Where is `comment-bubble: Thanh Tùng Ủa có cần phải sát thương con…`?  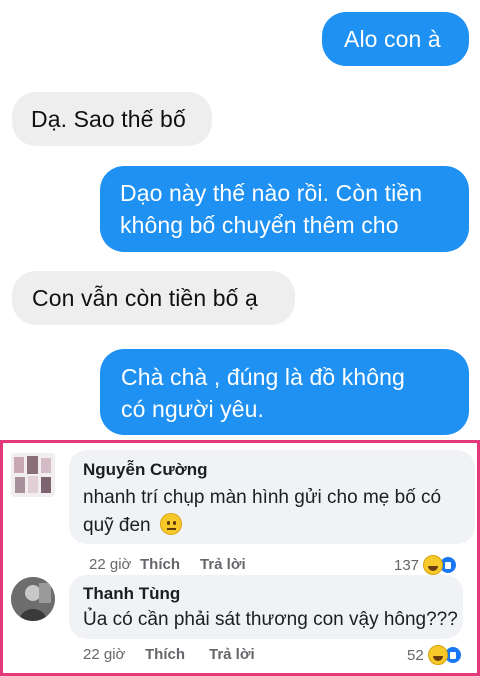 comment-bubble: Thanh Tùng Ủa có cần phải sát thương con… is located at coordinates (266, 607).